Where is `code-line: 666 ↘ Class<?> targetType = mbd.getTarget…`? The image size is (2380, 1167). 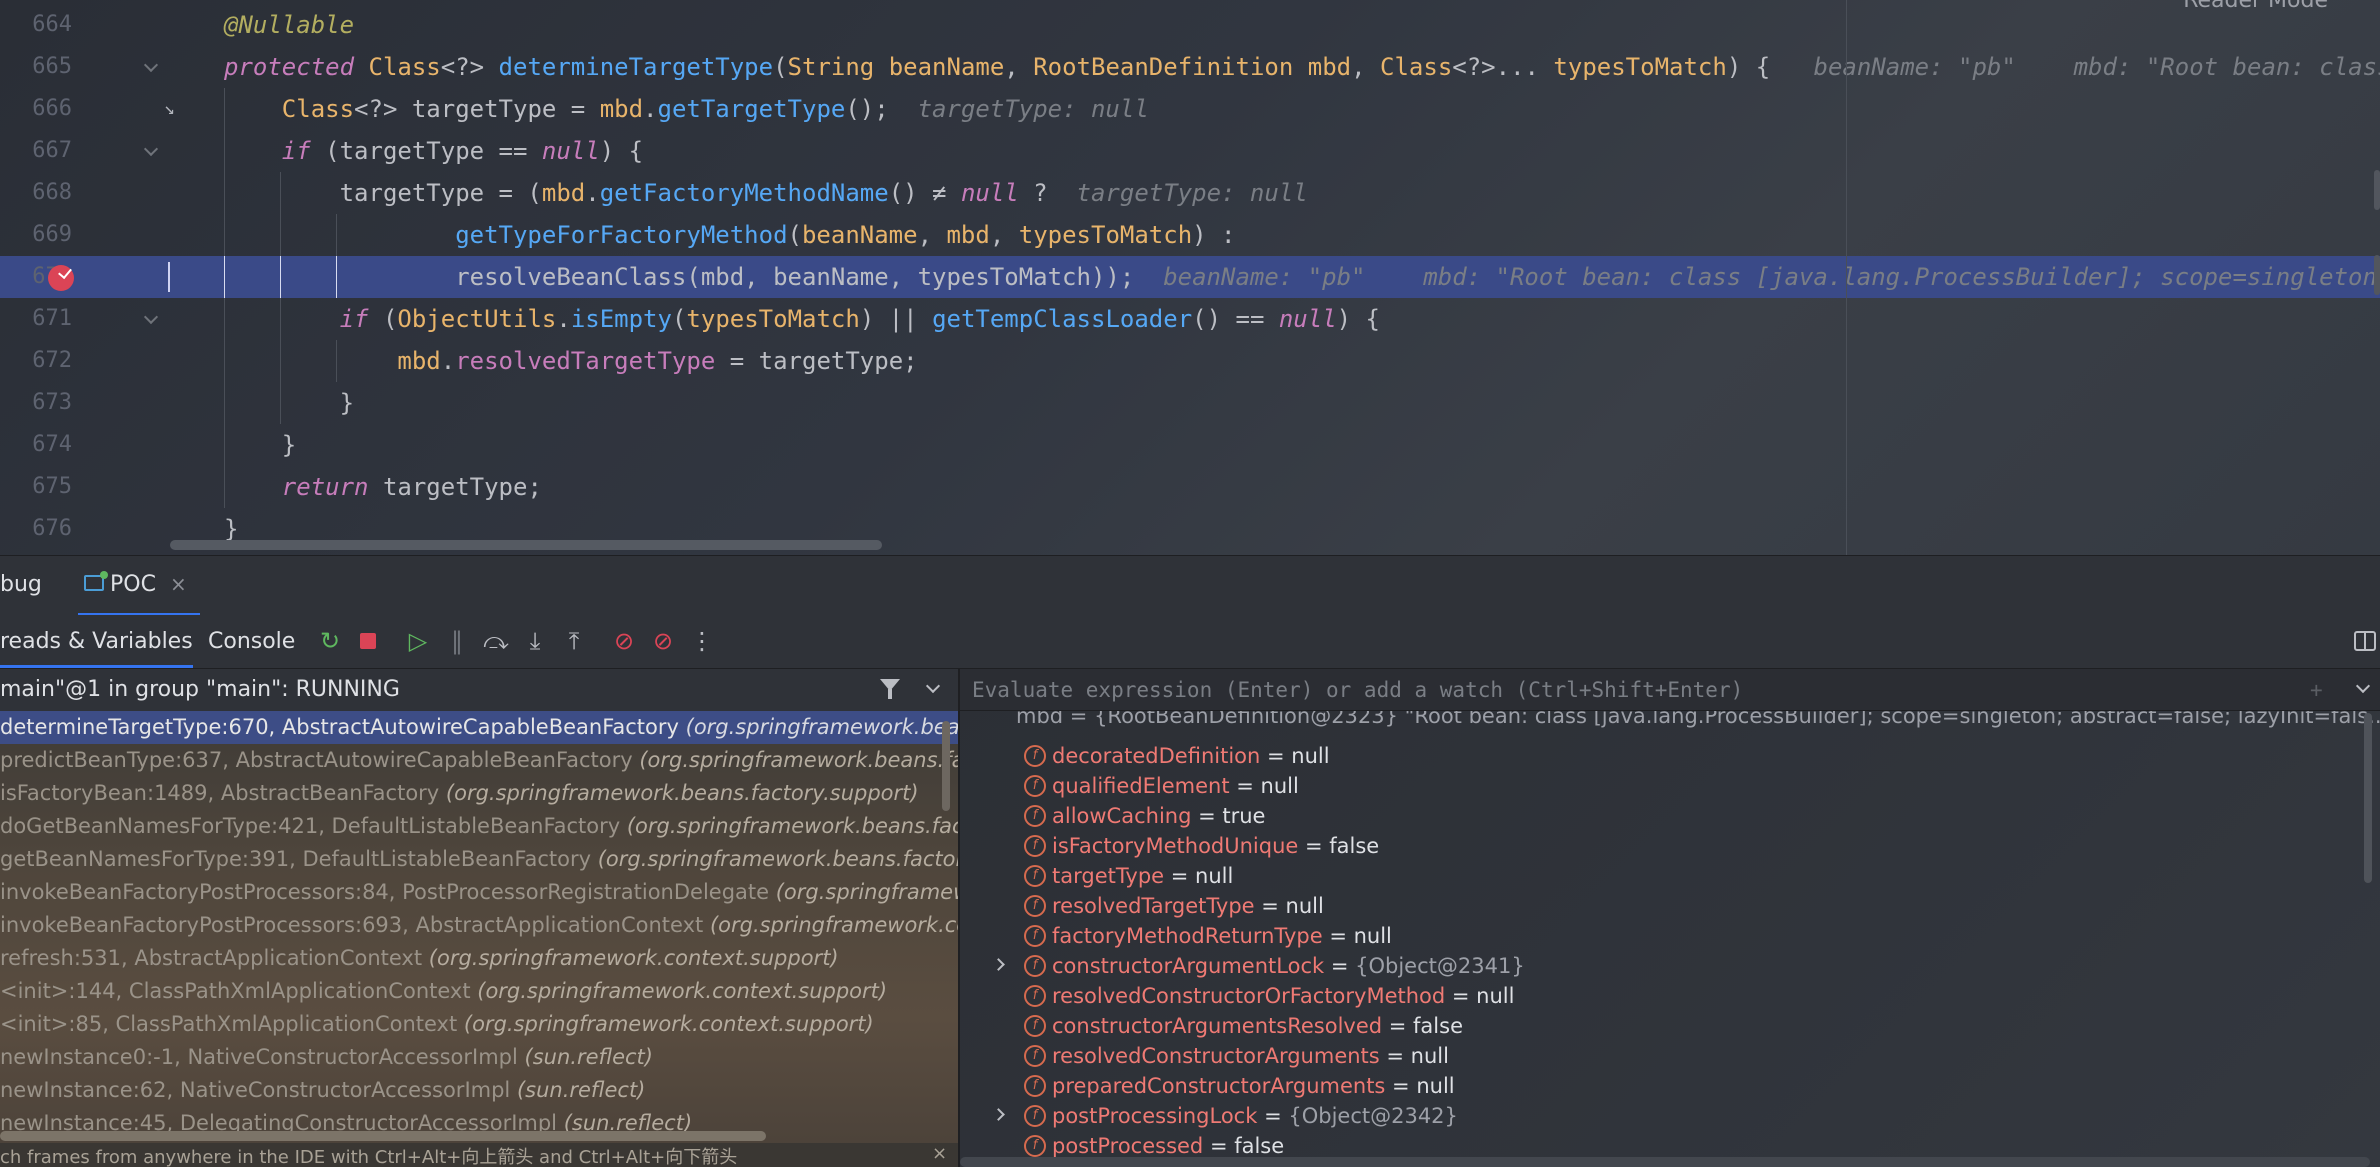 code-line: 666 ↘ Class<?> targetType = mbd.getTarget… is located at coordinates (1190, 109).